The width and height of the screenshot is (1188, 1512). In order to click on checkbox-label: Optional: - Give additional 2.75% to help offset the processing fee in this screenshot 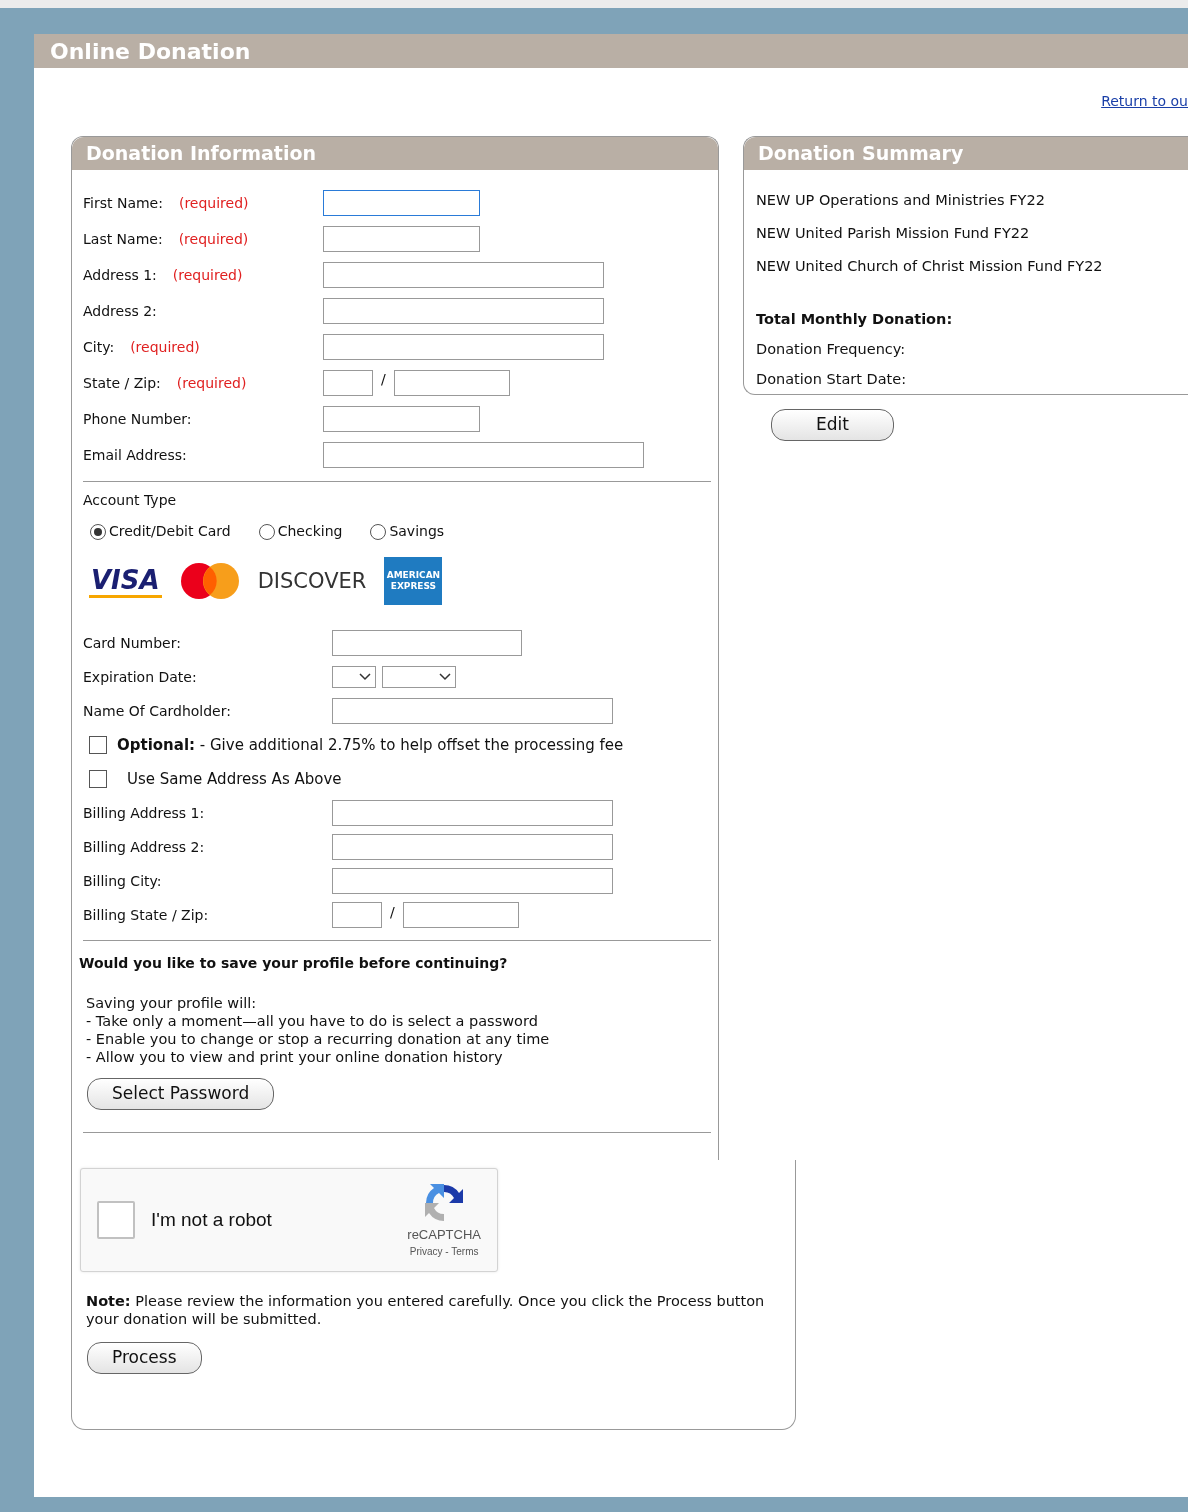, I will do `click(370, 745)`.